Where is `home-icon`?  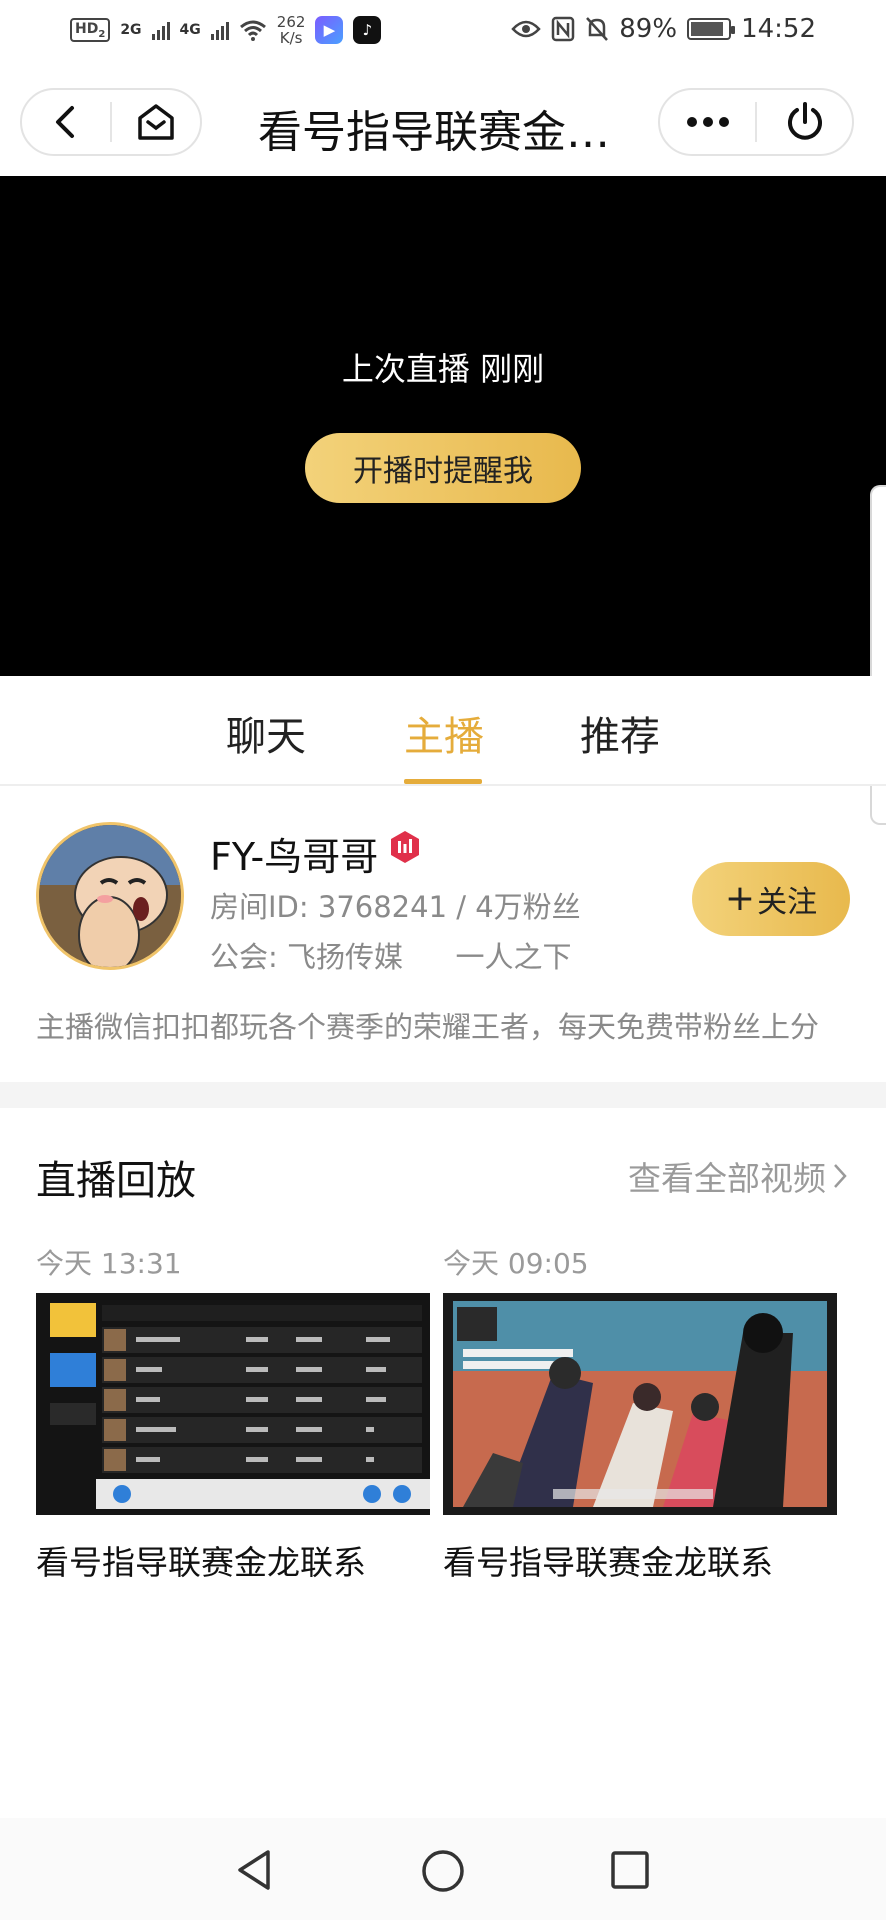
home-icon is located at coordinates (156, 122).